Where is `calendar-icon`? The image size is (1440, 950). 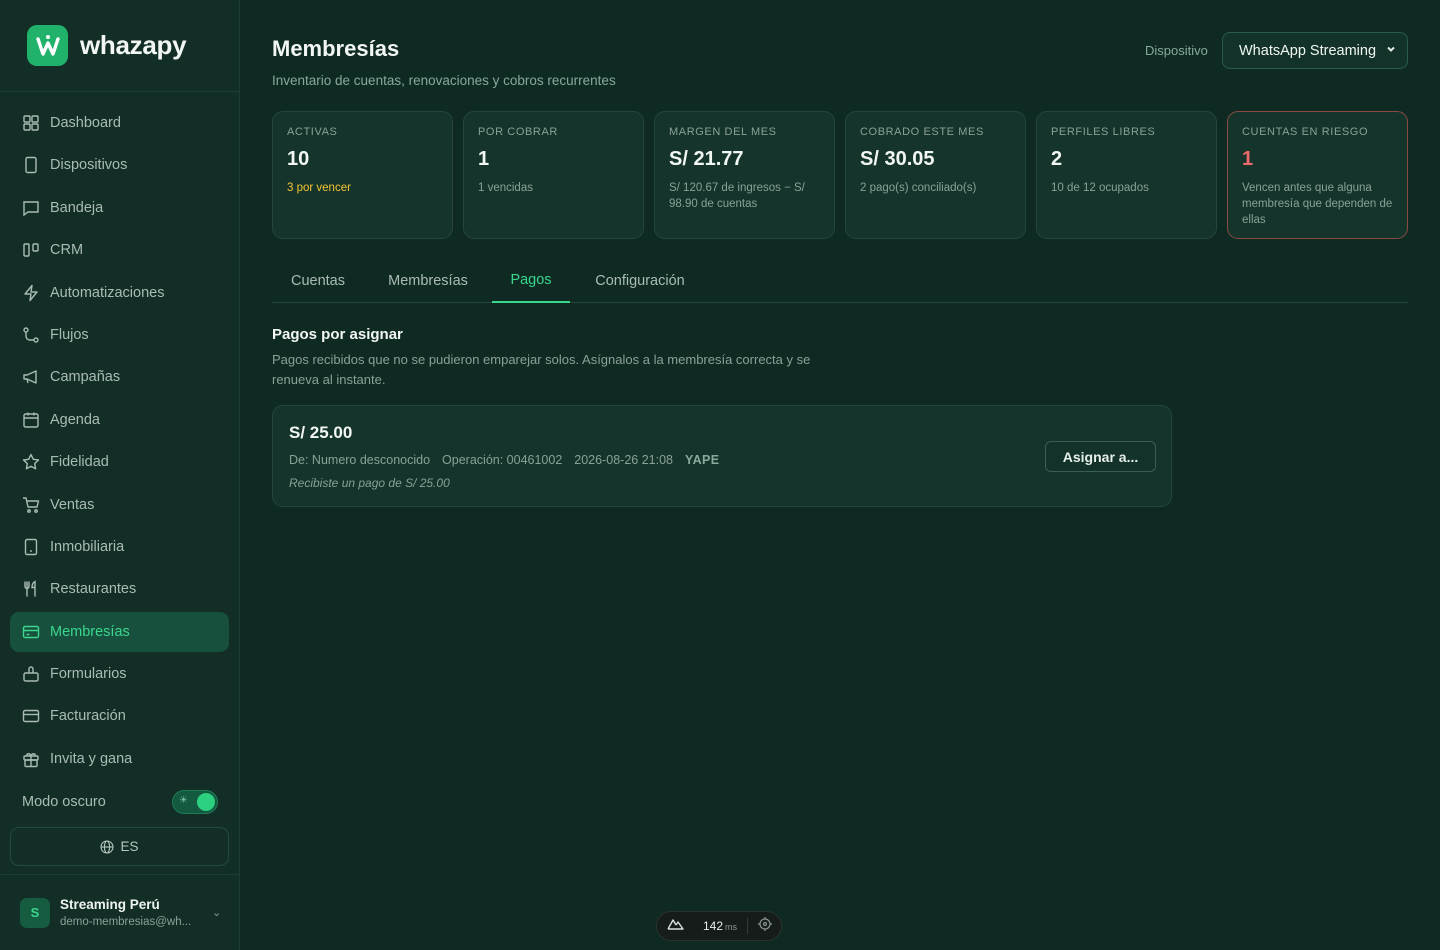 calendar-icon is located at coordinates (31, 420).